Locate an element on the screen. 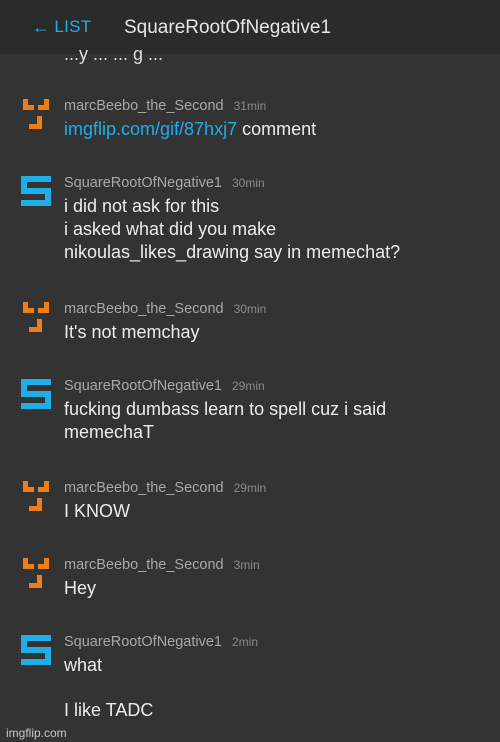 This screenshot has width=500, height=742. message-text: I KNOW is located at coordinates (97, 511).